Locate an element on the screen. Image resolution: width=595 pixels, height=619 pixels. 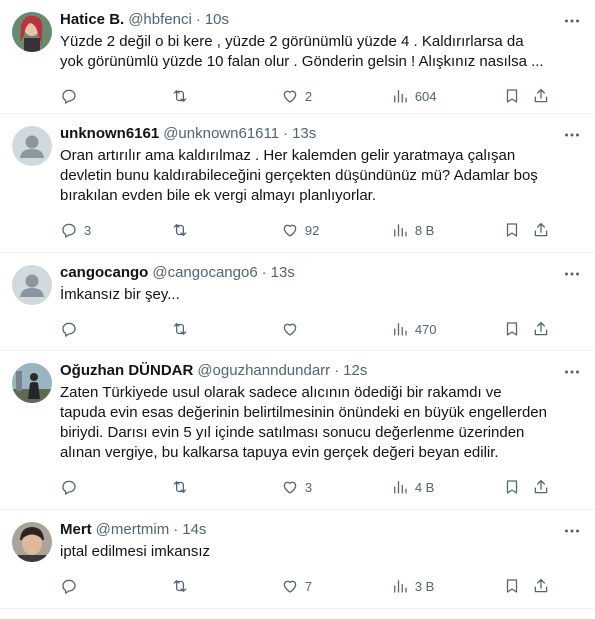
view-count: 3 B is located at coordinates (424, 586).